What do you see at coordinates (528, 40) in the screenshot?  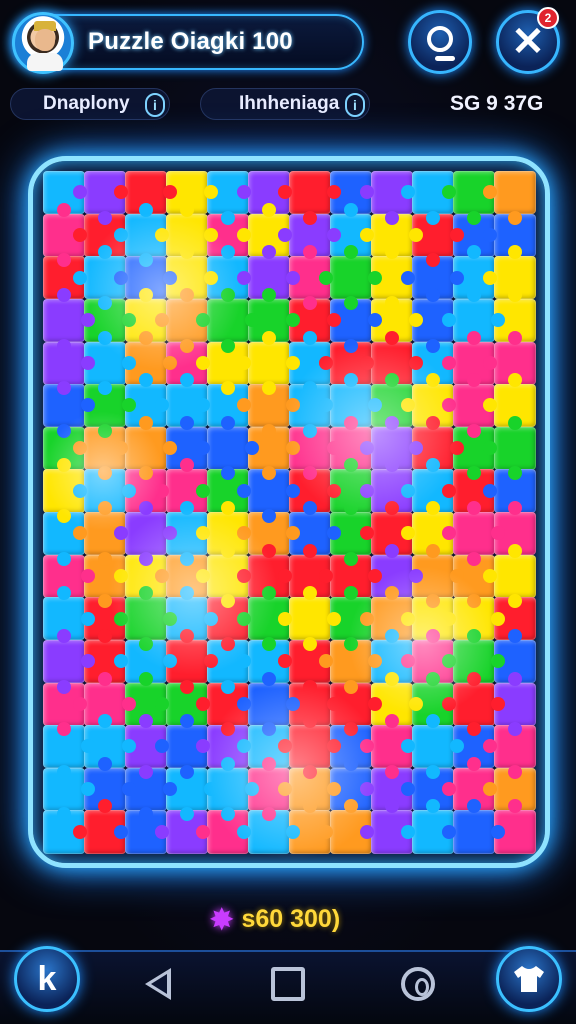 I see `close-button: ✕ 2` at bounding box center [528, 40].